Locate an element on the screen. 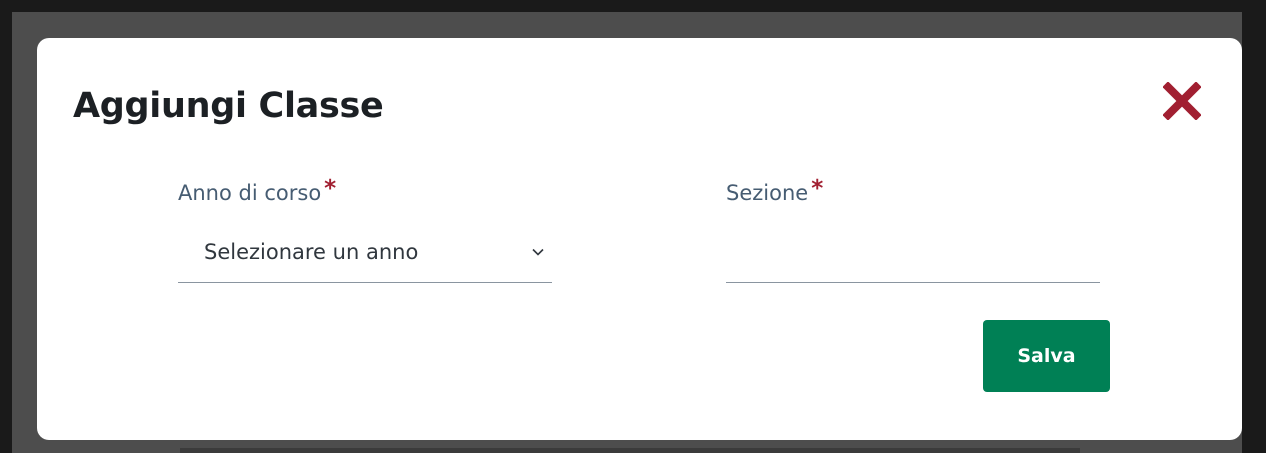  dialog-title: Aggiungi Classe is located at coordinates (228, 106).